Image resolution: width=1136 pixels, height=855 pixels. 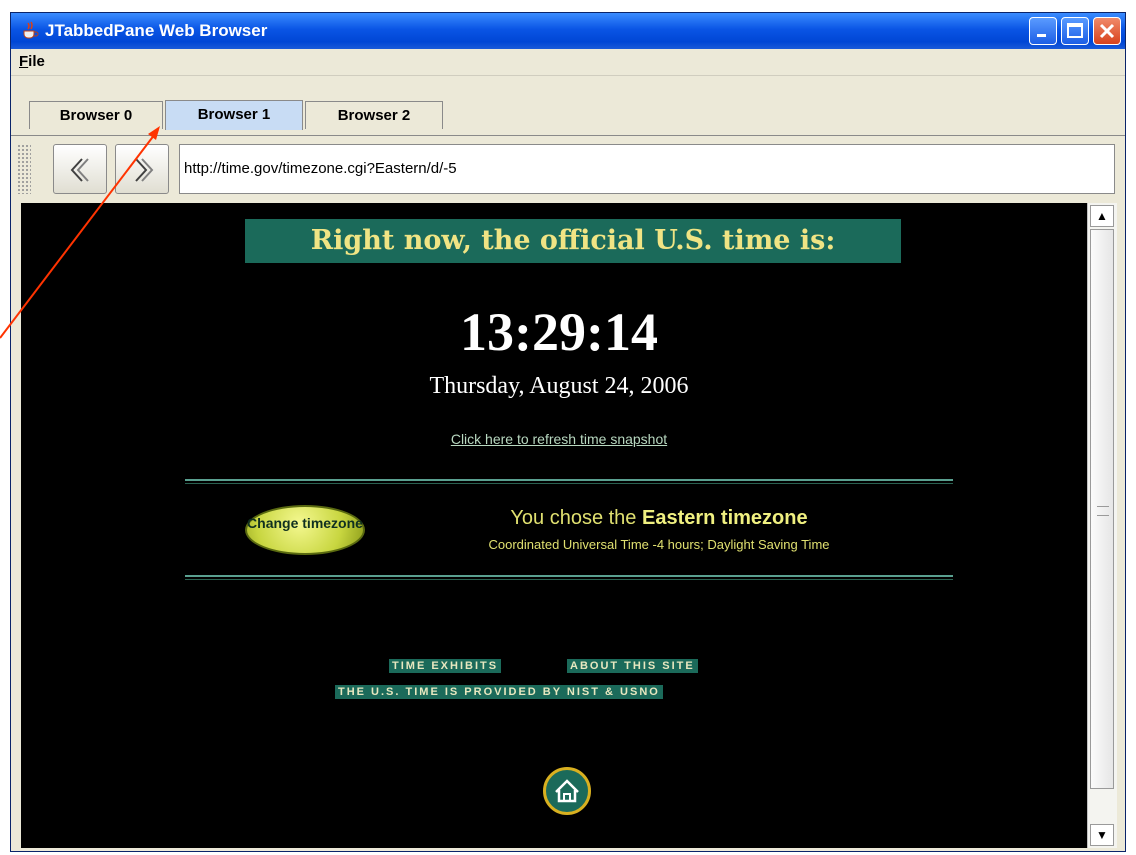 I want to click on forward-button, so click(x=142, y=169).